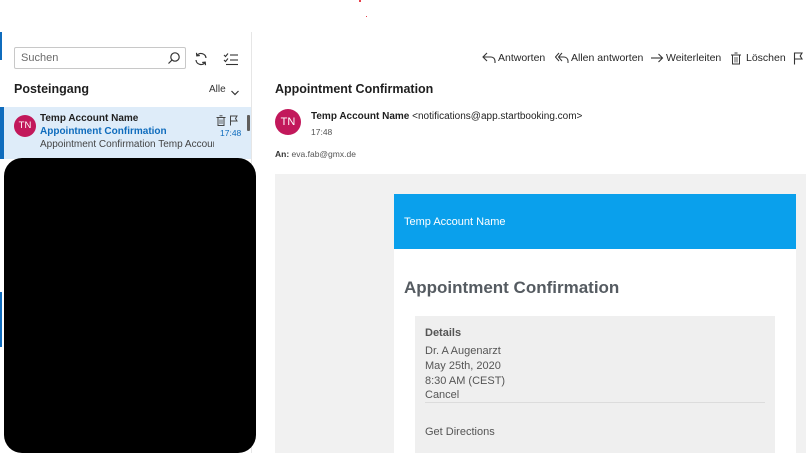 This screenshot has height=453, width=806. What do you see at coordinates (324, 154) in the screenshot?
I see `to-address: eva.fab@gmx.de` at bounding box center [324, 154].